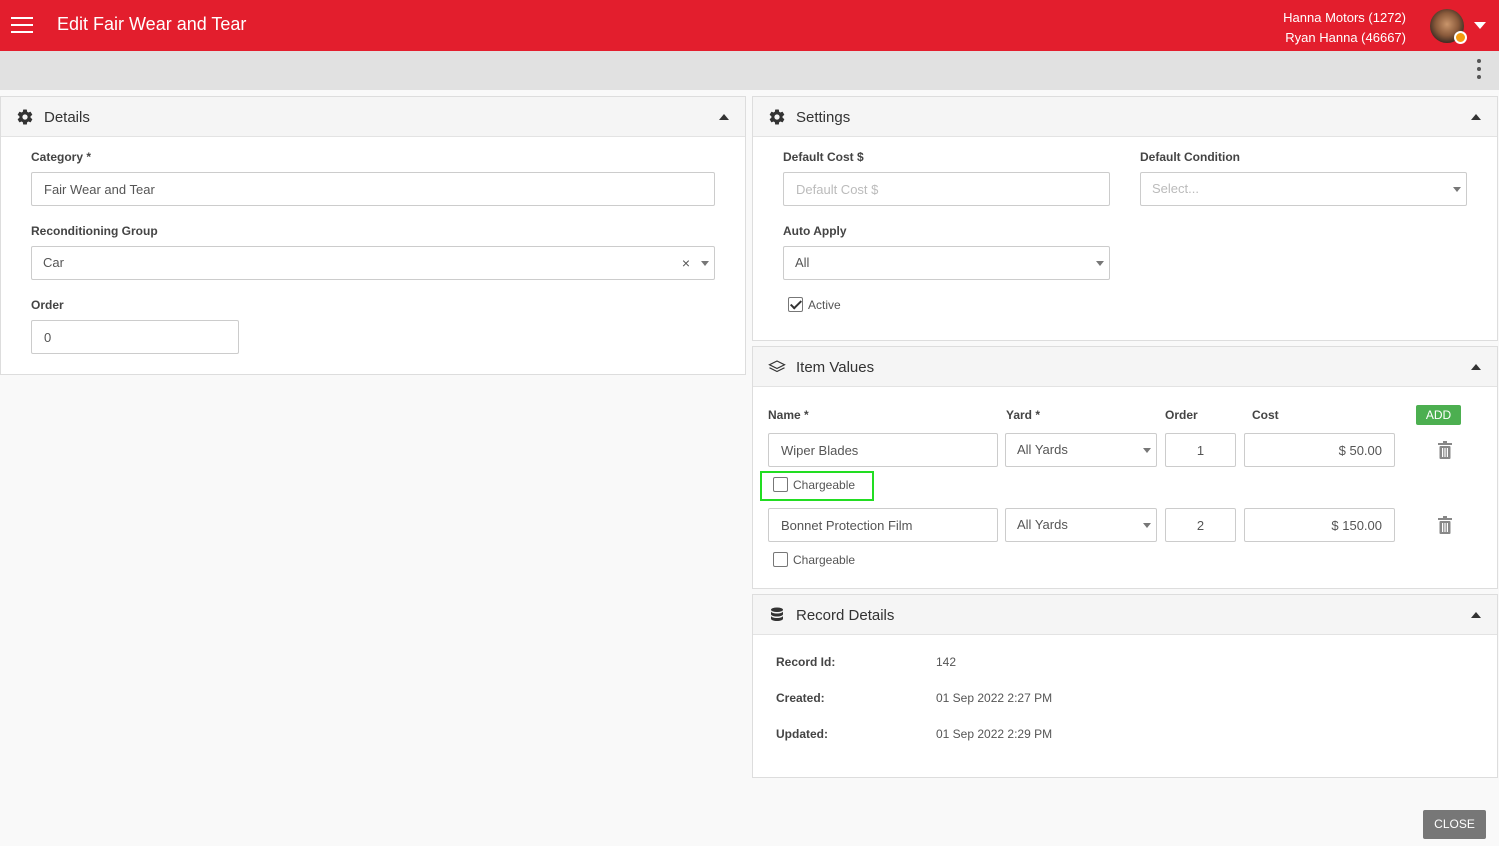 This screenshot has height=846, width=1499. I want to click on user-menu-caret-icon, so click(1480, 25).